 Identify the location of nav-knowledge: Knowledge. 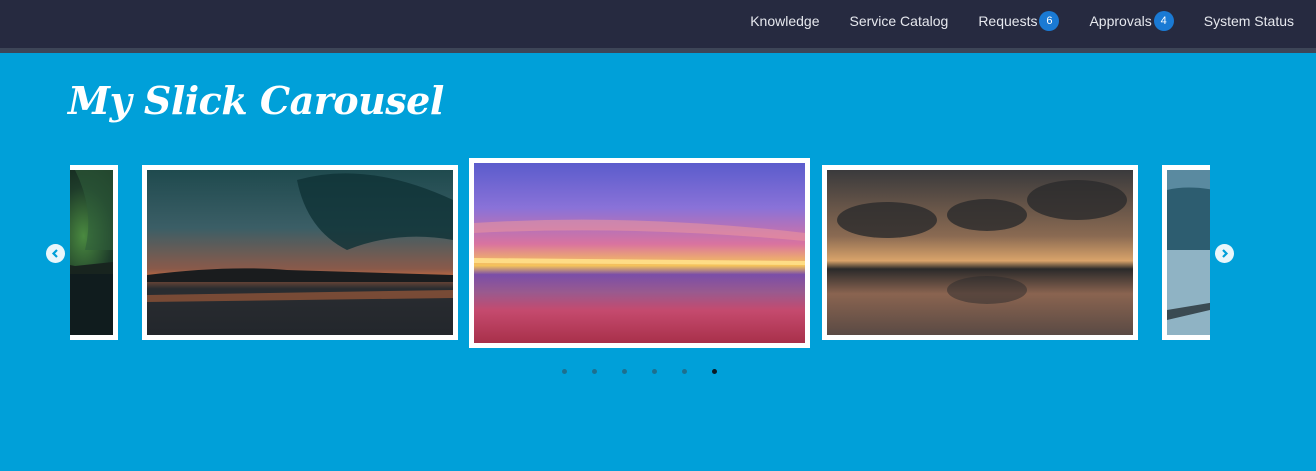
(784, 21).